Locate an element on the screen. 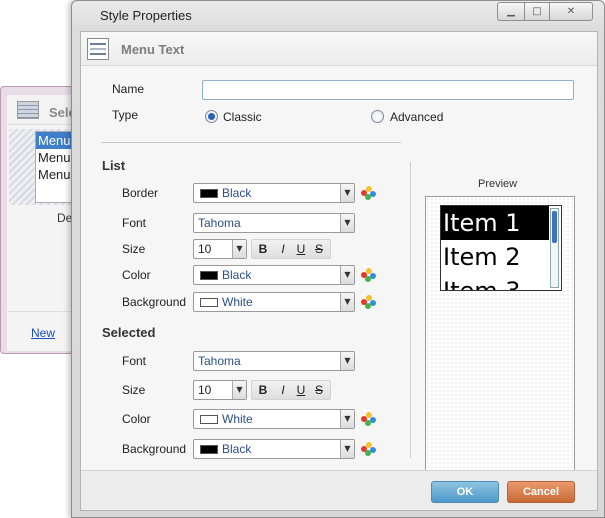 Image resolution: width=605 pixels, height=518 pixels. name-input is located at coordinates (388, 90).